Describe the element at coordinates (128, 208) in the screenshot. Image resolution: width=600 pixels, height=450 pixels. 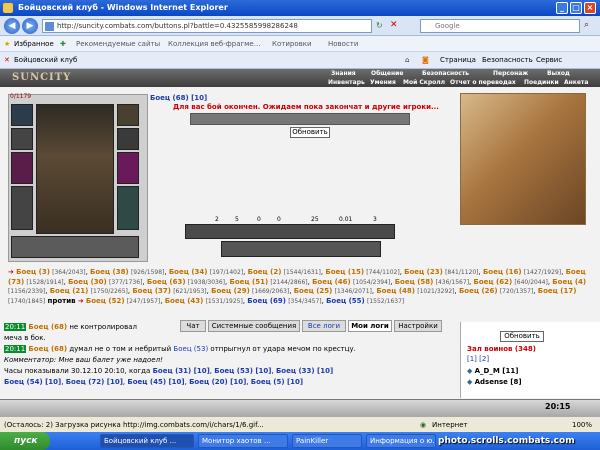
I see `legs-slot` at that location.